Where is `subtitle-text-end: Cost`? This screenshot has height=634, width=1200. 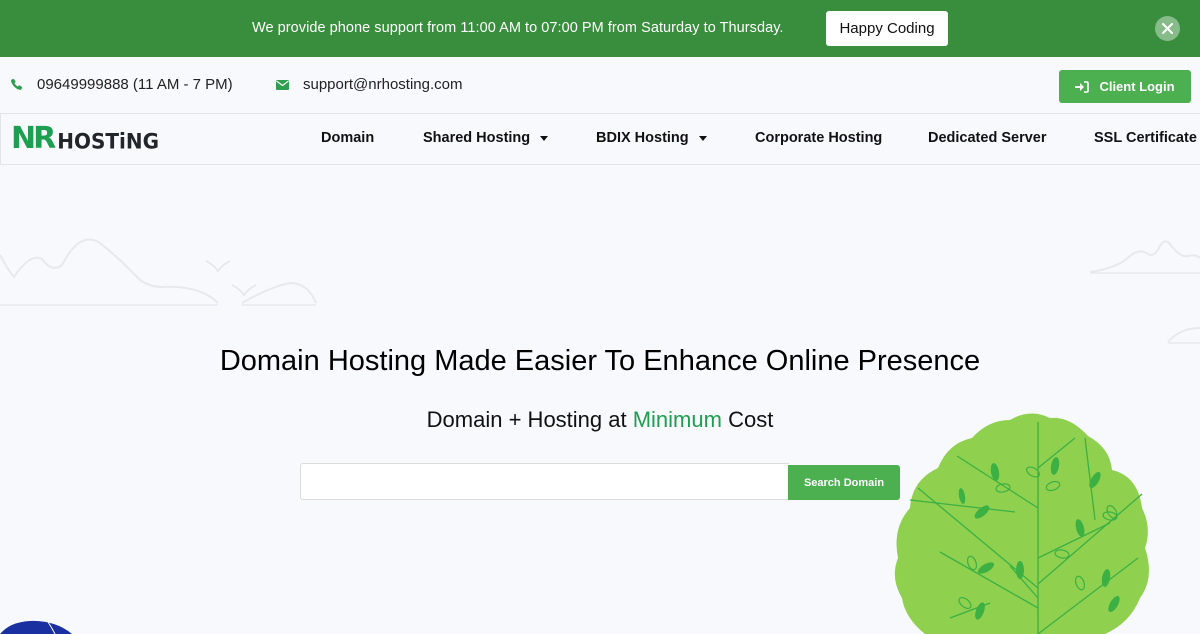
subtitle-text-end: Cost is located at coordinates (747, 419).